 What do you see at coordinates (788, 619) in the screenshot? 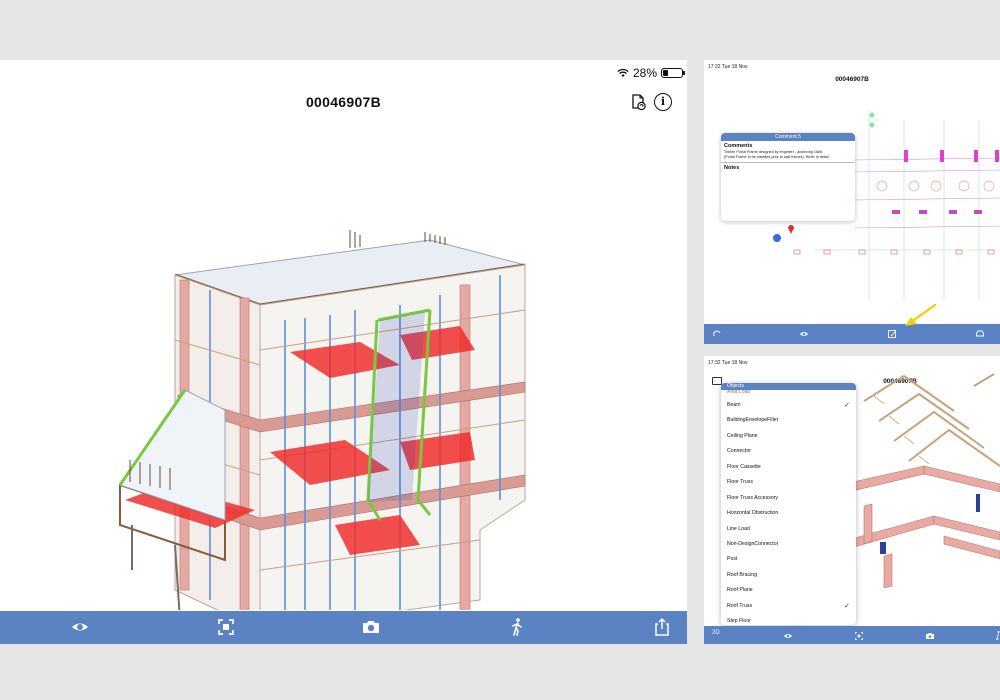
I see `object-item: Step Floor` at bounding box center [788, 619].